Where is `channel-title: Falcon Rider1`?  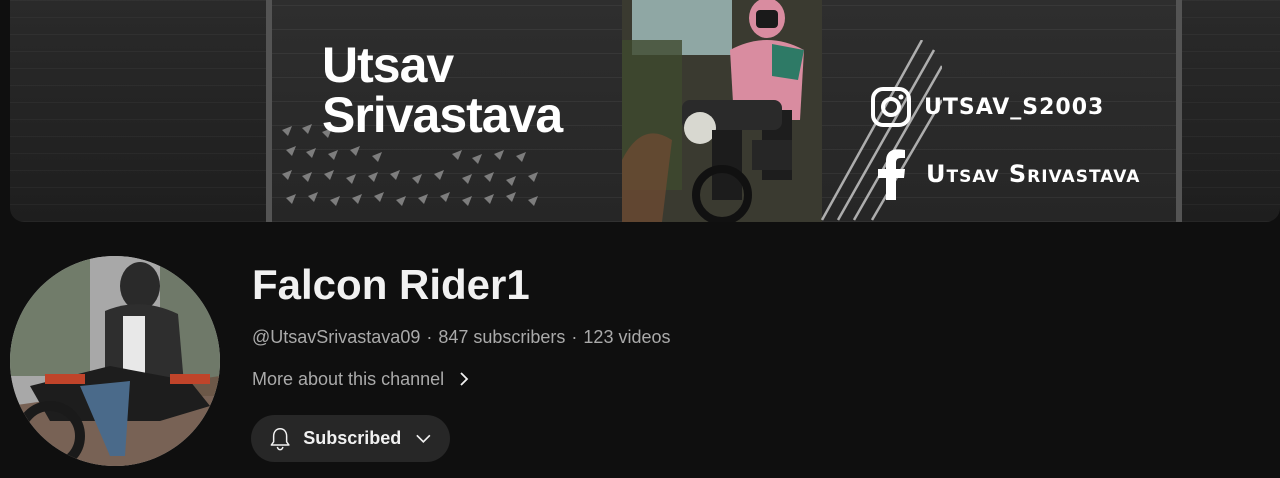 channel-title: Falcon Rider1 is located at coordinates (391, 284).